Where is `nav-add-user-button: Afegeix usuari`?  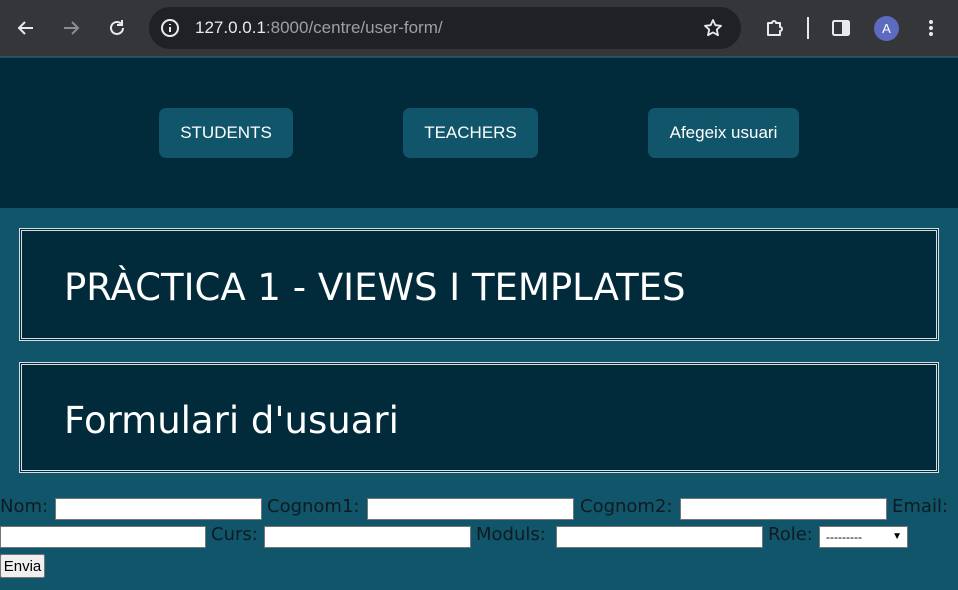 nav-add-user-button: Afegeix usuari is located at coordinates (723, 133).